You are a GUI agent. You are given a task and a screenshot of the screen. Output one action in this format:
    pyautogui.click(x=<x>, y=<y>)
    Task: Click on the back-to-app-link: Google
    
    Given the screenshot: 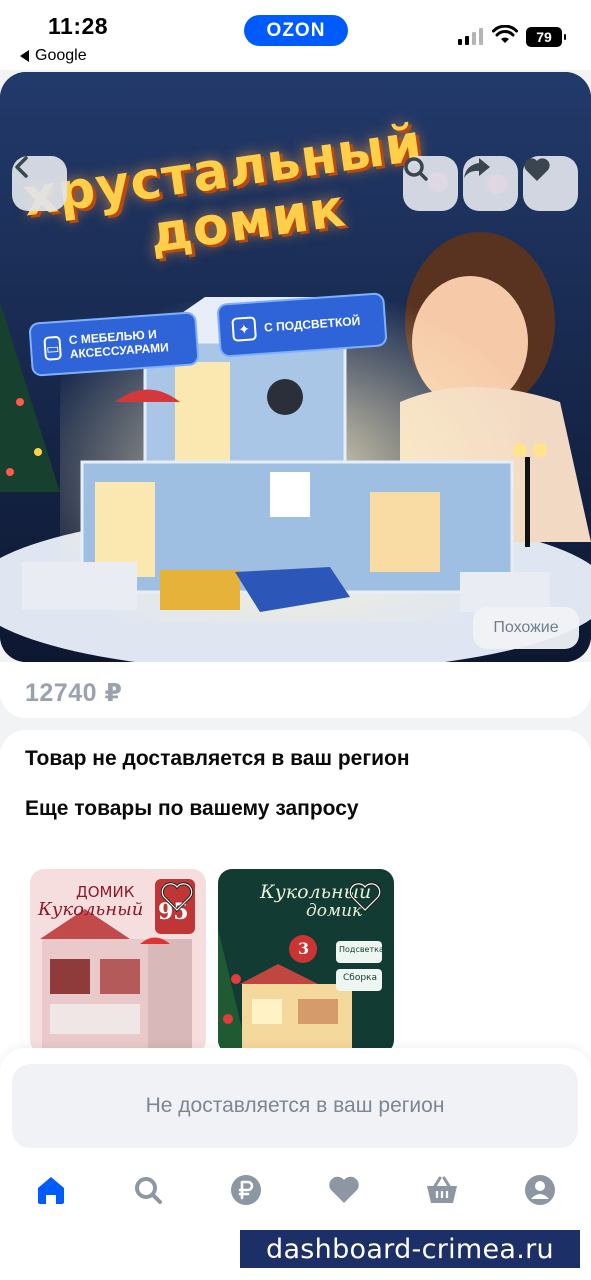 What is the action you would take?
    pyautogui.click(x=53, y=56)
    